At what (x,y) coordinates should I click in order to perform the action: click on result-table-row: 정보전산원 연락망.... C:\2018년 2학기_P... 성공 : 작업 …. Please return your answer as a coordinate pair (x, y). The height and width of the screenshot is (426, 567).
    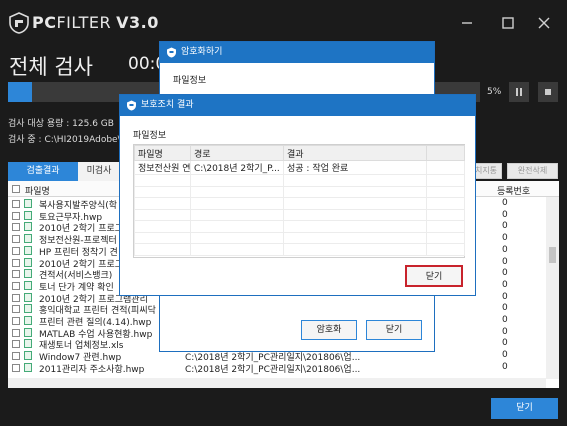
    Looking at the image, I should click on (299, 167).